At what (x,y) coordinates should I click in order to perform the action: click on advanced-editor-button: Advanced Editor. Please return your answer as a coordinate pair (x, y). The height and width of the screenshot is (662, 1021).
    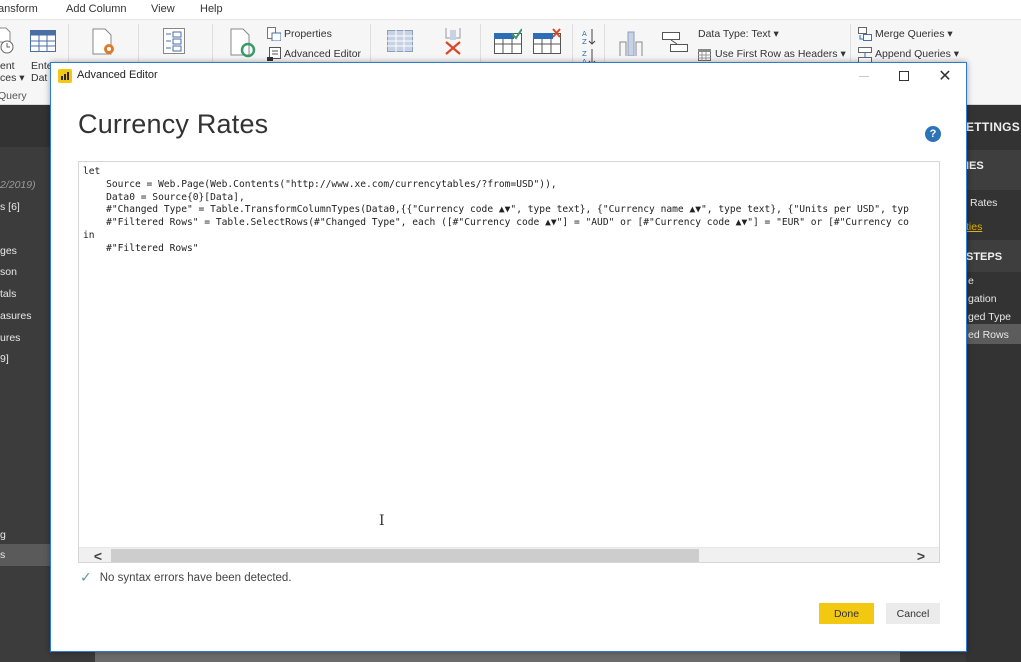
    Looking at the image, I should click on (322, 54).